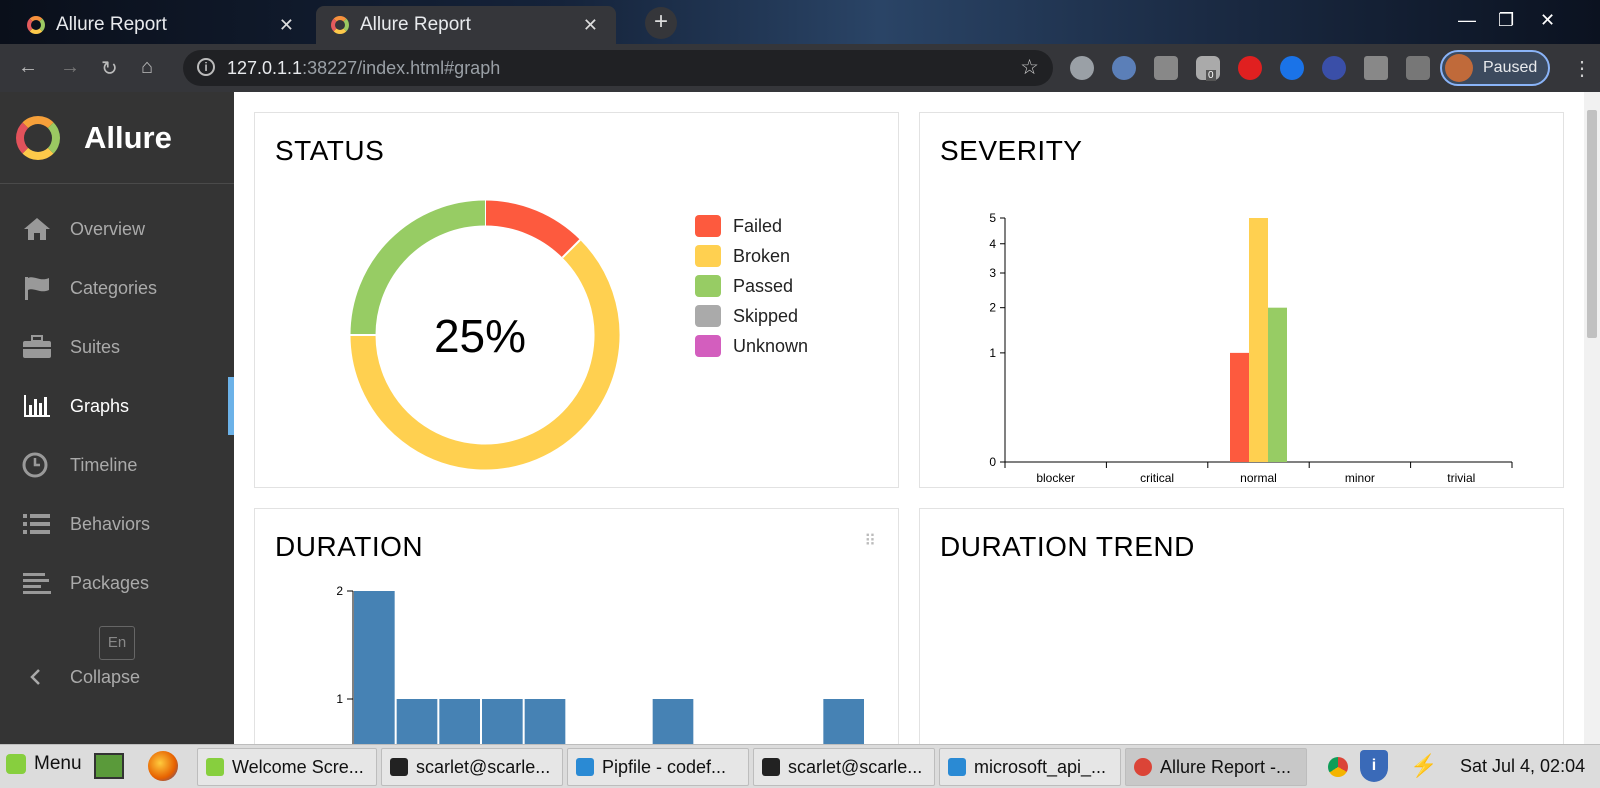 The width and height of the screenshot is (1600, 788). I want to click on clock: Sat Jul 4, 02:04, so click(1523, 766).